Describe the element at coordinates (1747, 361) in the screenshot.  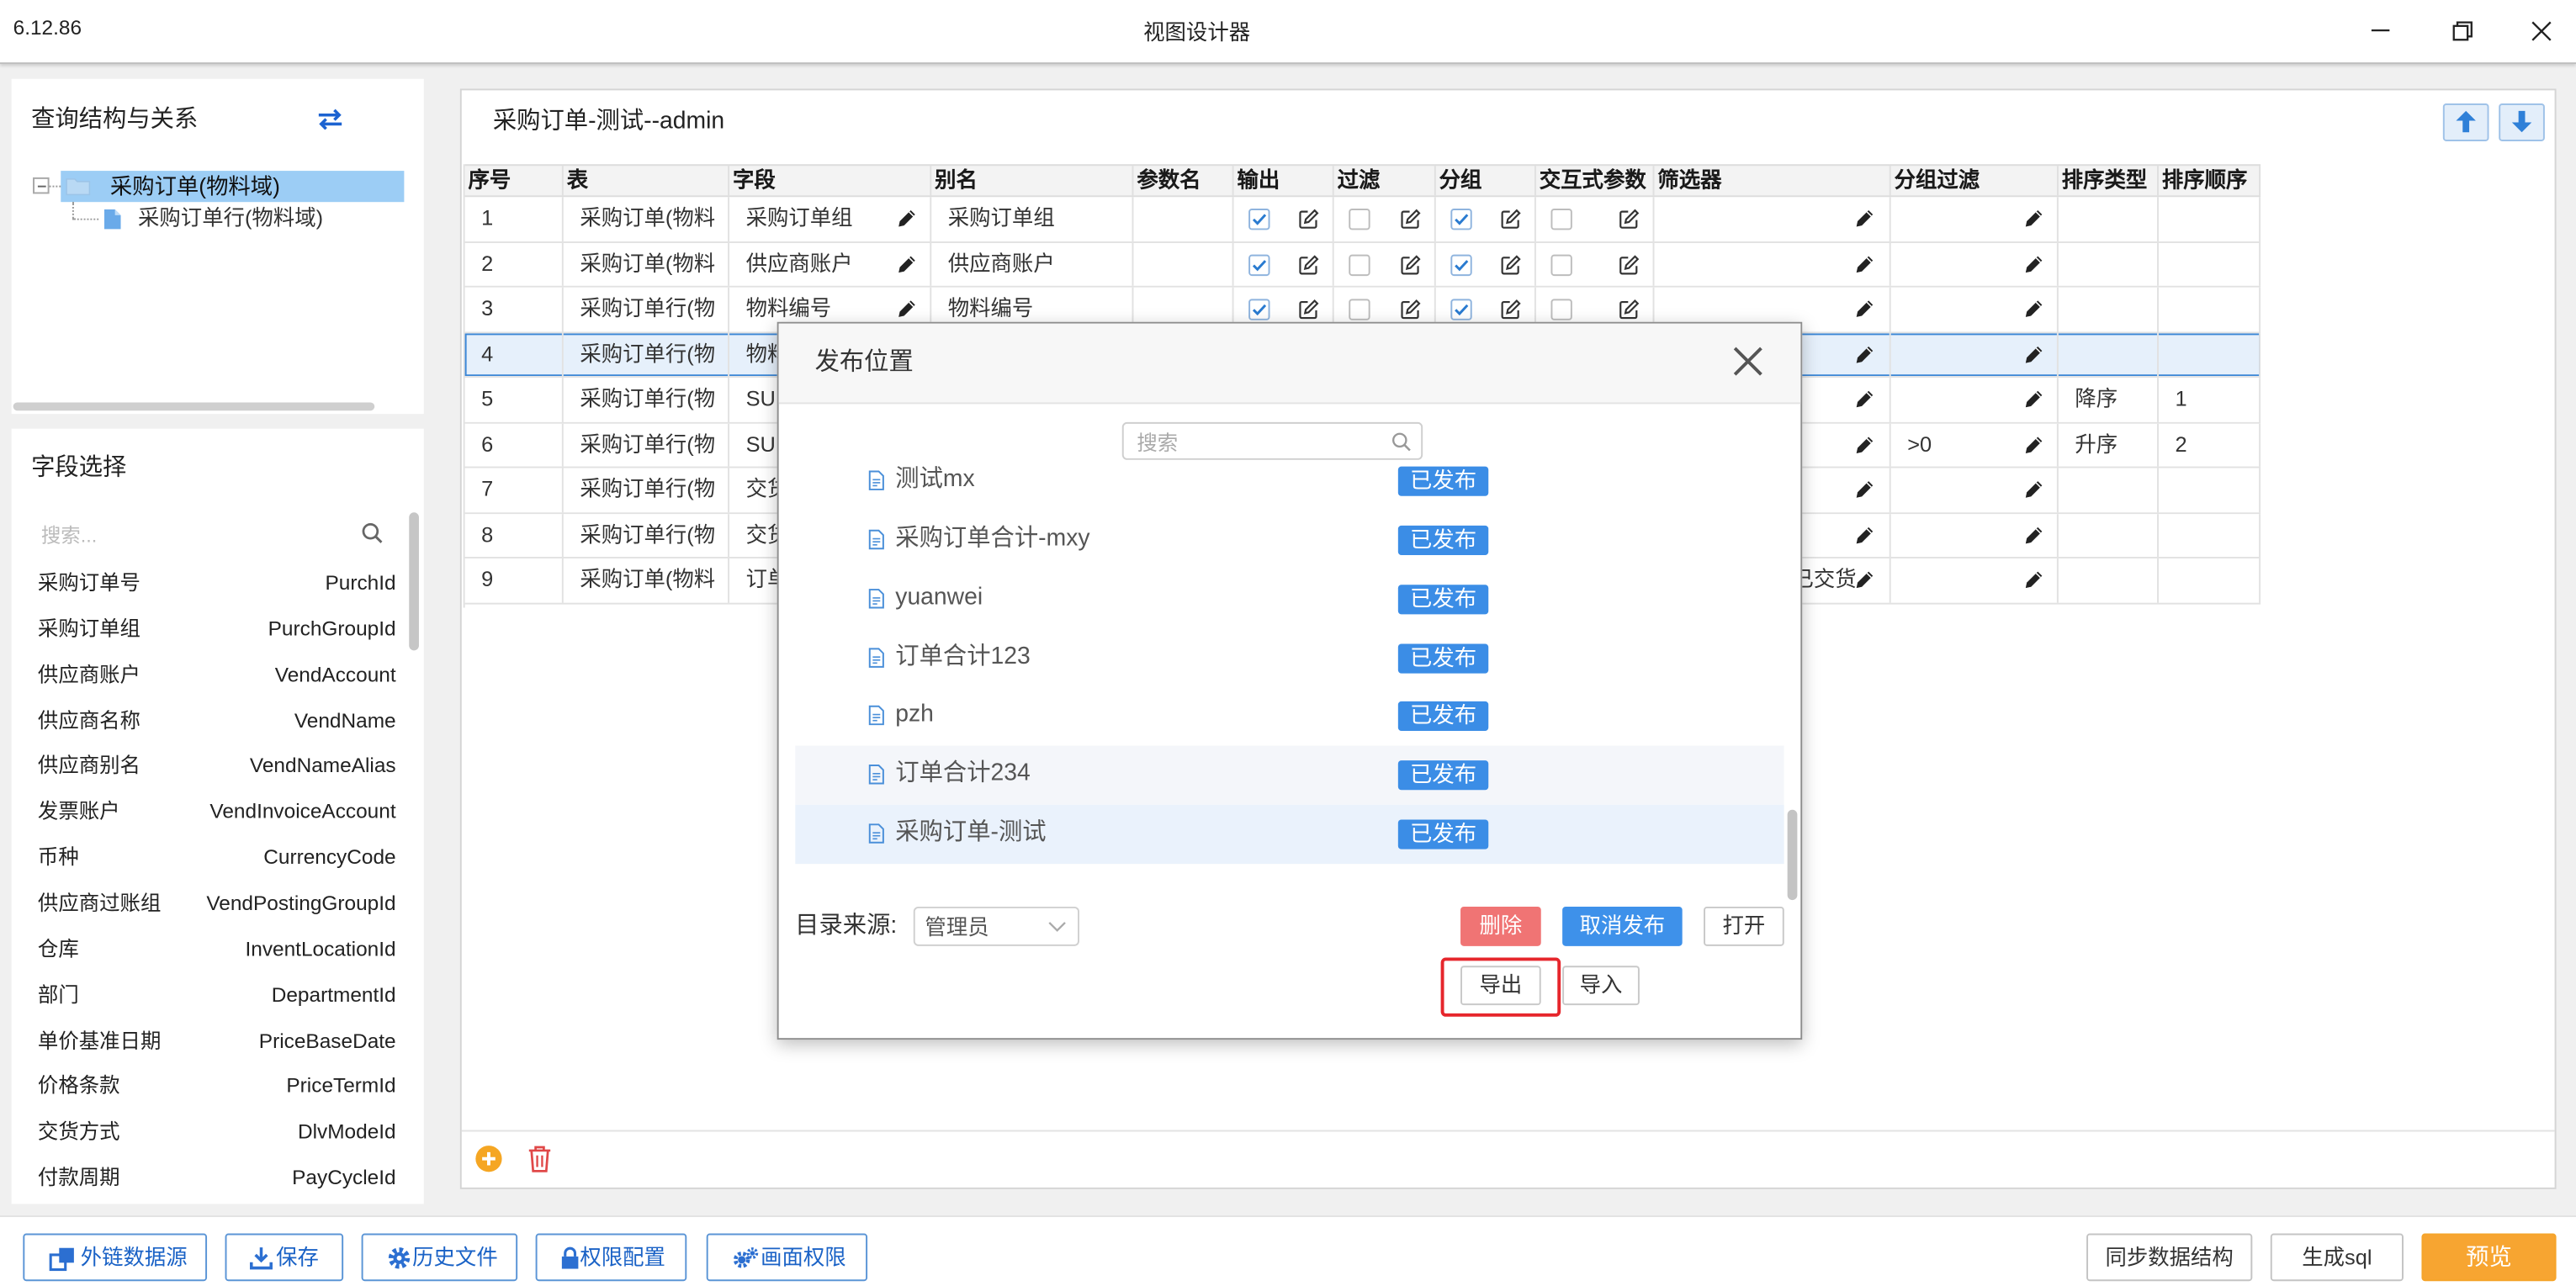
I see `dialog-close-button` at that location.